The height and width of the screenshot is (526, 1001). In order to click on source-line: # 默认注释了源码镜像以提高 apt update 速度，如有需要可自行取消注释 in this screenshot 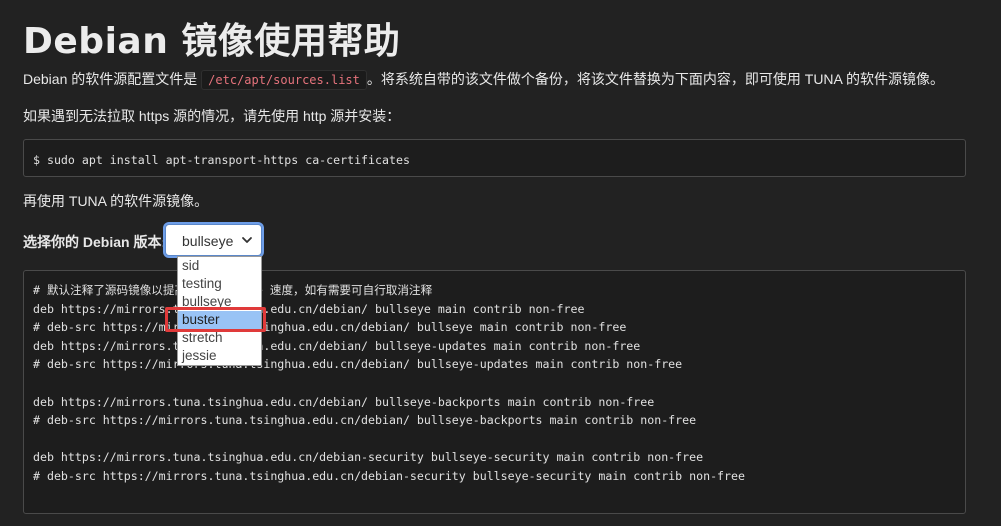, I will do `click(233, 290)`.